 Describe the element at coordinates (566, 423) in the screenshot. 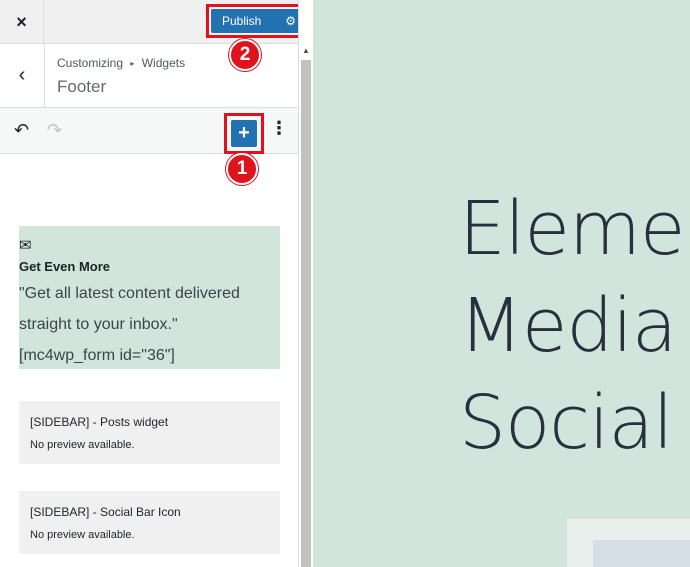

I see `hero-heading-line-3: Social` at that location.